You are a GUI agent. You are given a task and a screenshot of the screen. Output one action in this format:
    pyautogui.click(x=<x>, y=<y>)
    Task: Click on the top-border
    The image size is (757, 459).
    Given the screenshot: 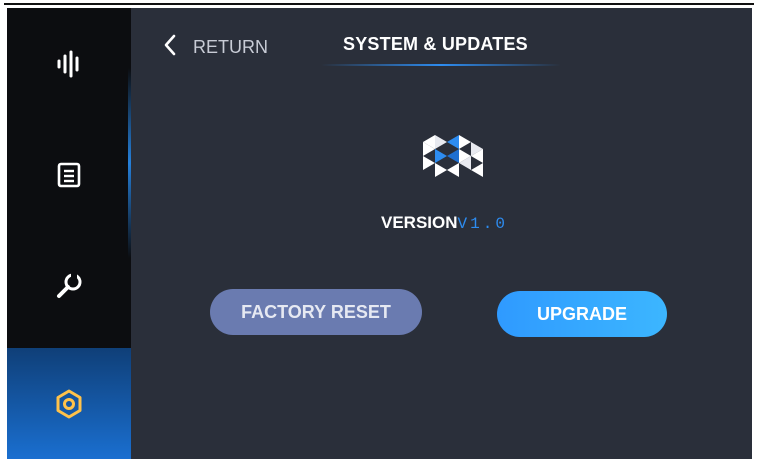 What is the action you would take?
    pyautogui.click(x=379, y=4)
    